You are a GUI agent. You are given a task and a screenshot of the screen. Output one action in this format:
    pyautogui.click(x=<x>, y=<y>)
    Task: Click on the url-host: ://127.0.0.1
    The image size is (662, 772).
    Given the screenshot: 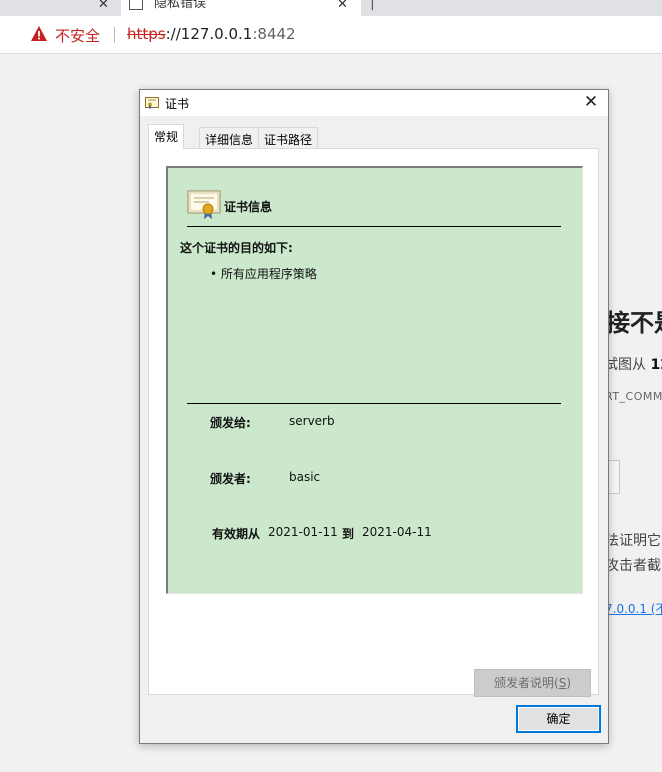 What is the action you would take?
    pyautogui.click(x=209, y=34)
    